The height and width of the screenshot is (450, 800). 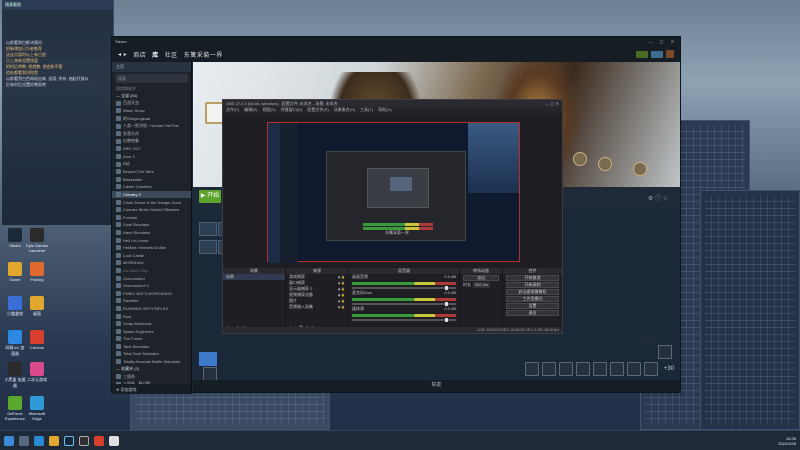 What do you see at coordinates (344, 110) in the screenshot?
I see `obs-menu-item: 场景集合(S)` at bounding box center [344, 110].